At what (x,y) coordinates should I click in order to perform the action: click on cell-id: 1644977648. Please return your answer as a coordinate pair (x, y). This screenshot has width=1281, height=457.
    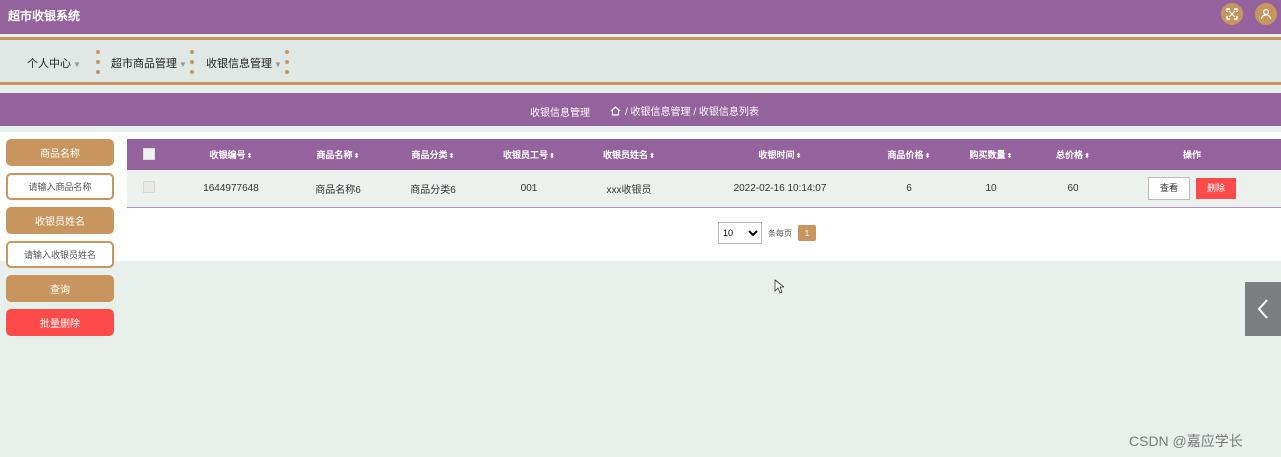
    Looking at the image, I should click on (231, 188).